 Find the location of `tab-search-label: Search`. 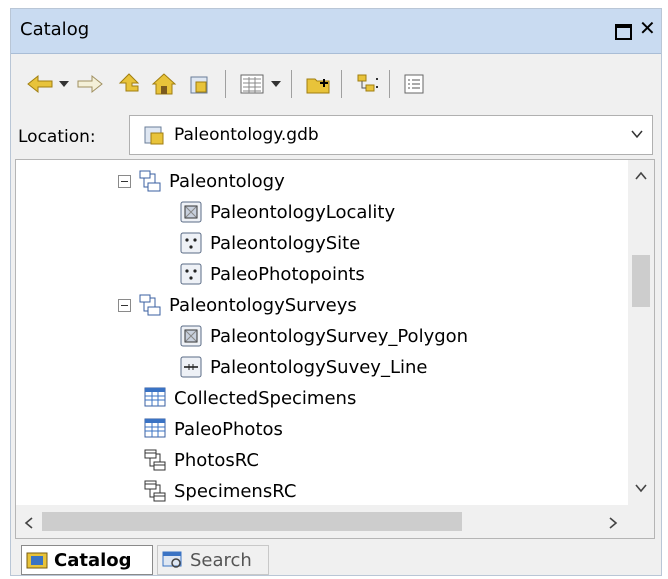

tab-search-label: Search is located at coordinates (221, 560).